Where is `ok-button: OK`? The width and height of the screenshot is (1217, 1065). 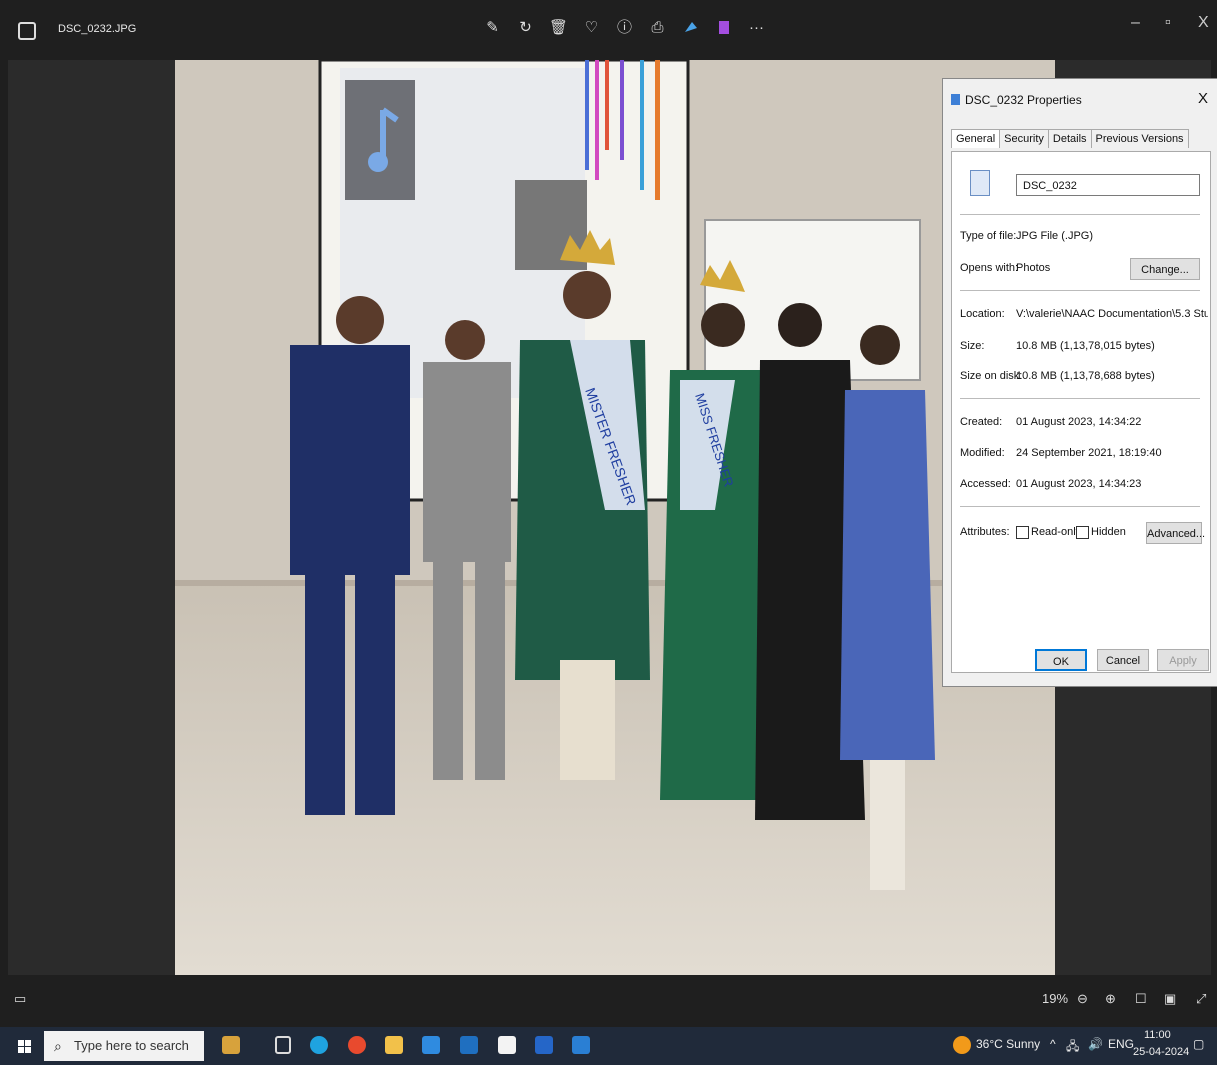 ok-button: OK is located at coordinates (1061, 660).